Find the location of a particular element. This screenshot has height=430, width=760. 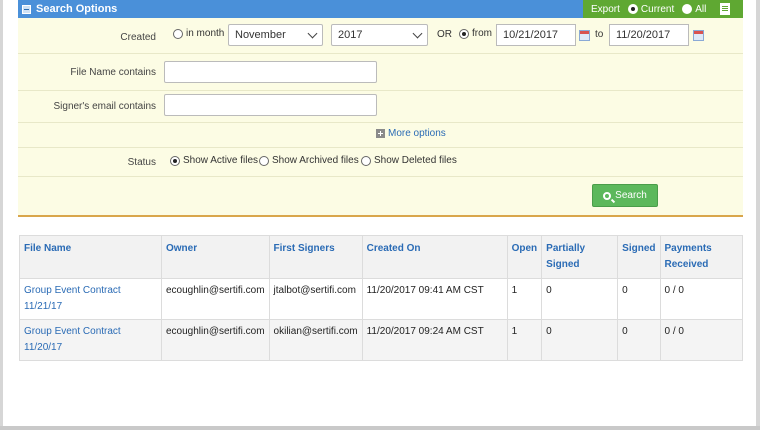

from-radio is located at coordinates (464, 33).